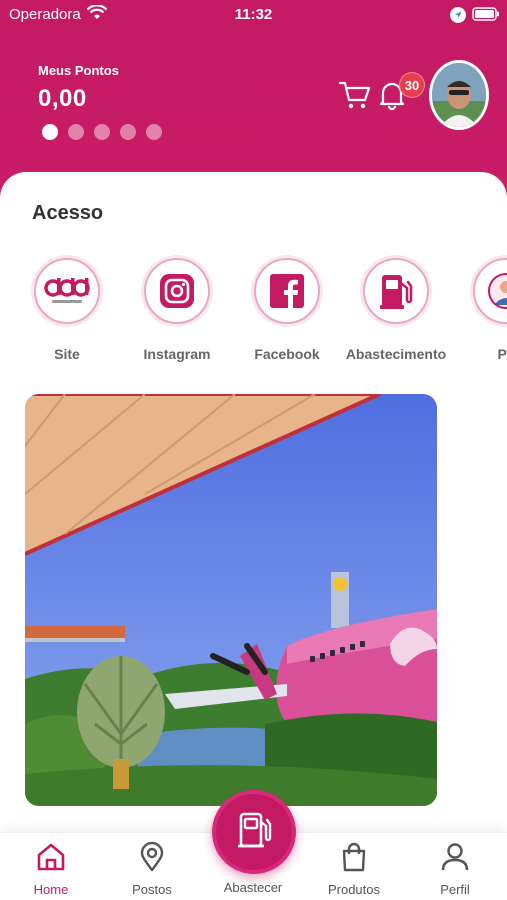 The width and height of the screenshot is (507, 900). What do you see at coordinates (497, 291) in the screenshot?
I see `profile-icon` at bounding box center [497, 291].